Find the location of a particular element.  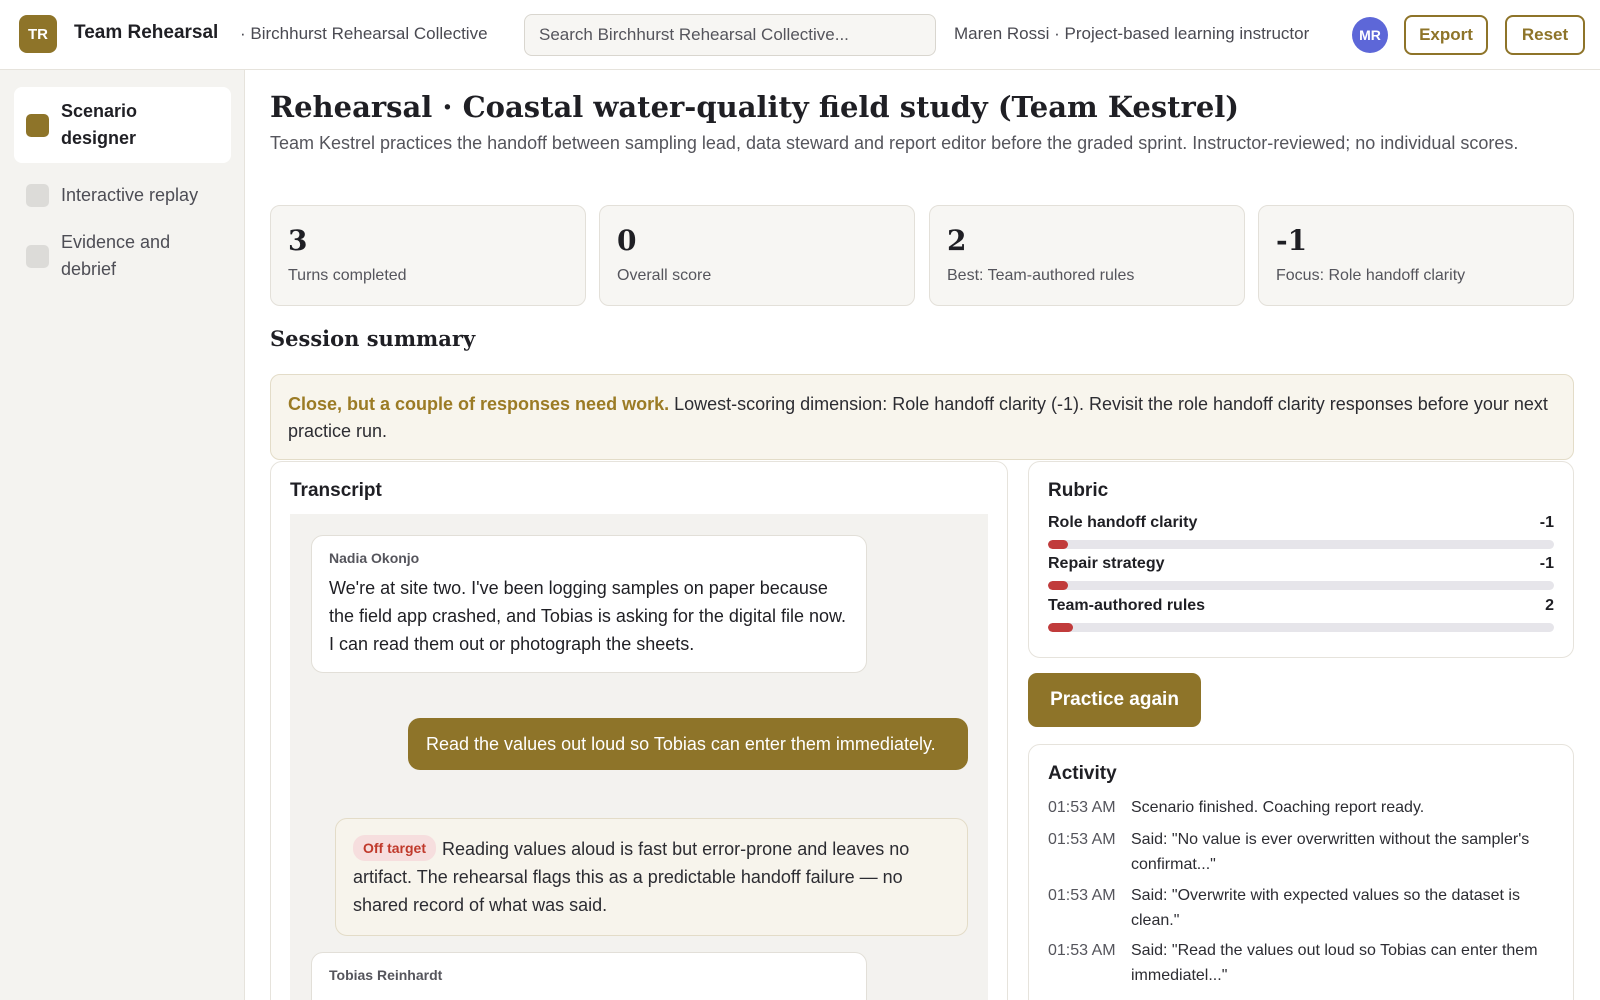

stat-card: 0 Overall score is located at coordinates (757, 255).